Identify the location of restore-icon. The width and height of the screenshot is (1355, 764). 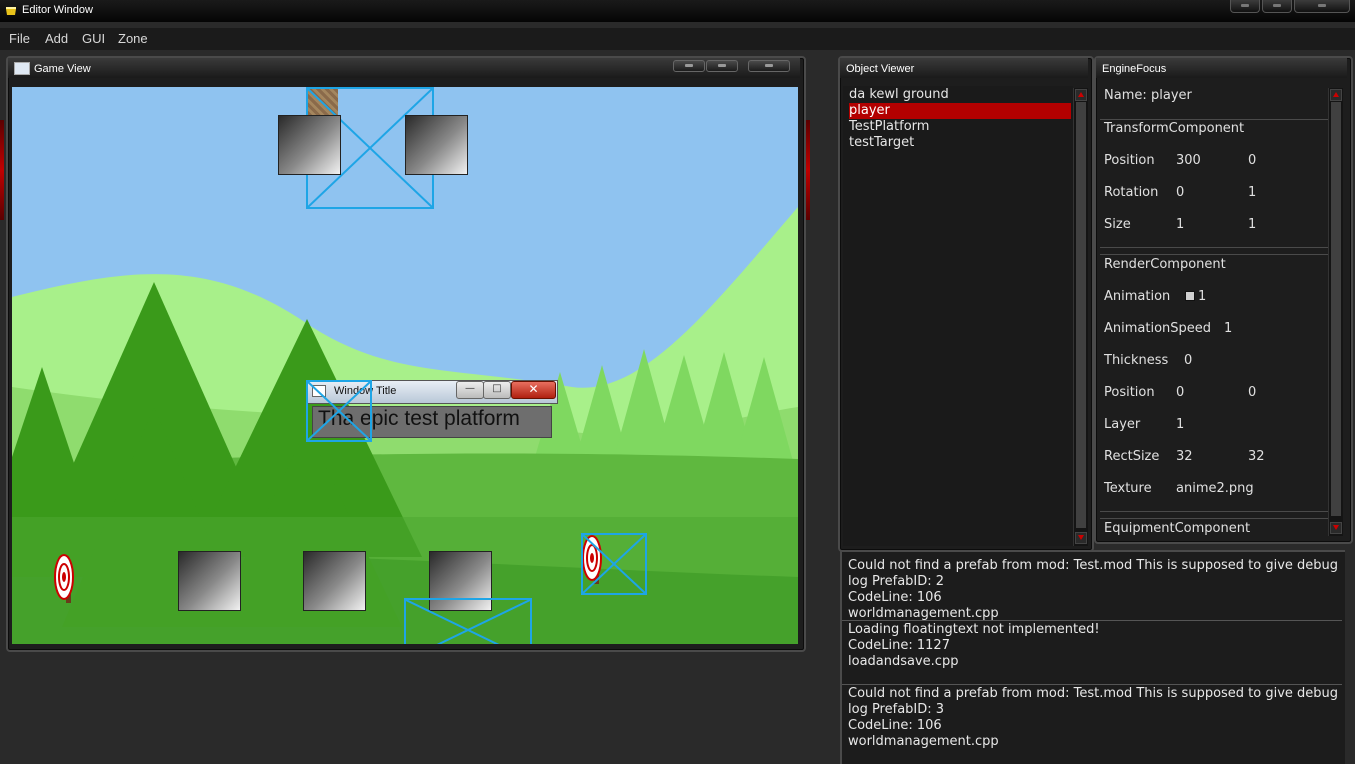
(722, 65).